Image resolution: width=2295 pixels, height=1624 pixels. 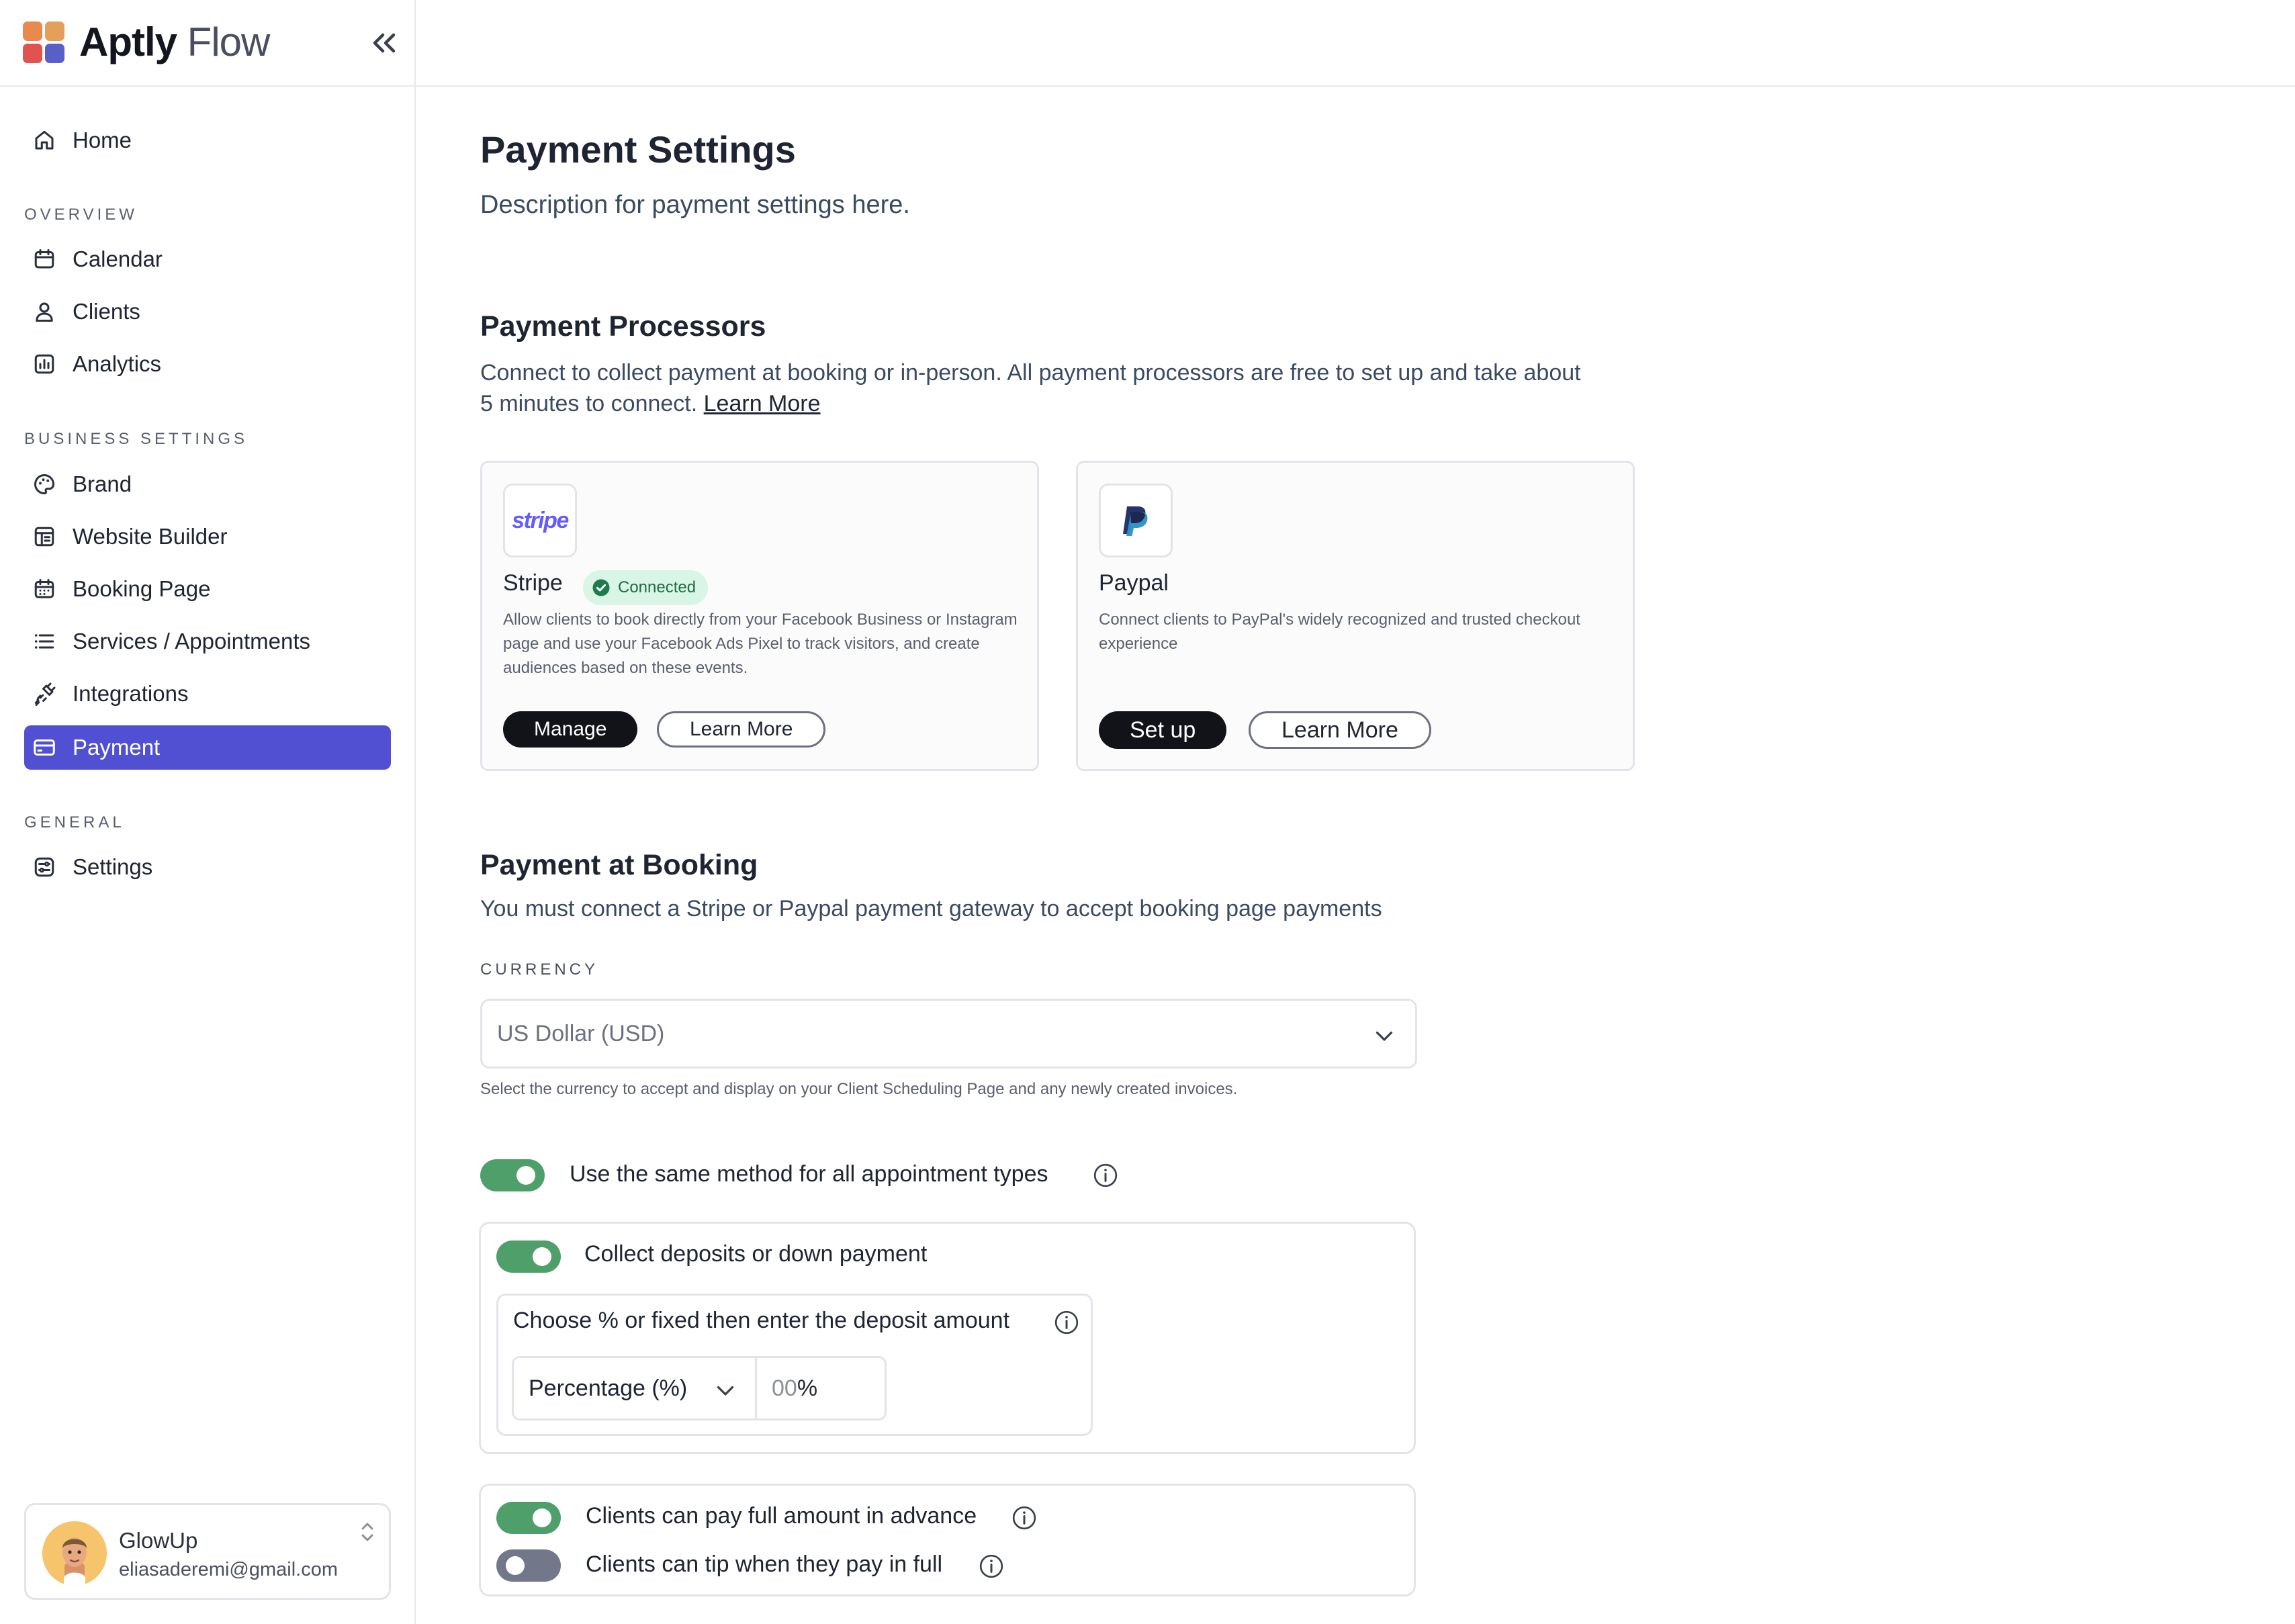 What do you see at coordinates (529, 1518) in the screenshot?
I see `full-amount-toggle` at bounding box center [529, 1518].